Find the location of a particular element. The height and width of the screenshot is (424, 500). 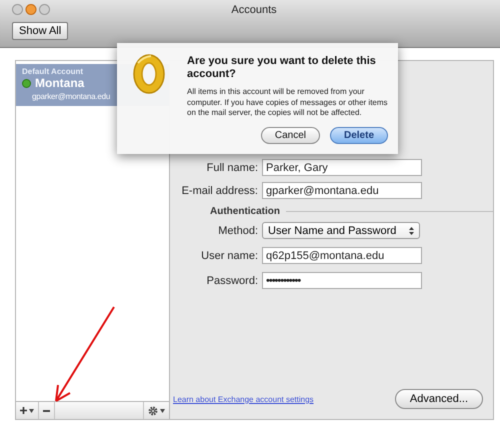

method-dropdown: User Name and Password is located at coordinates (341, 230).